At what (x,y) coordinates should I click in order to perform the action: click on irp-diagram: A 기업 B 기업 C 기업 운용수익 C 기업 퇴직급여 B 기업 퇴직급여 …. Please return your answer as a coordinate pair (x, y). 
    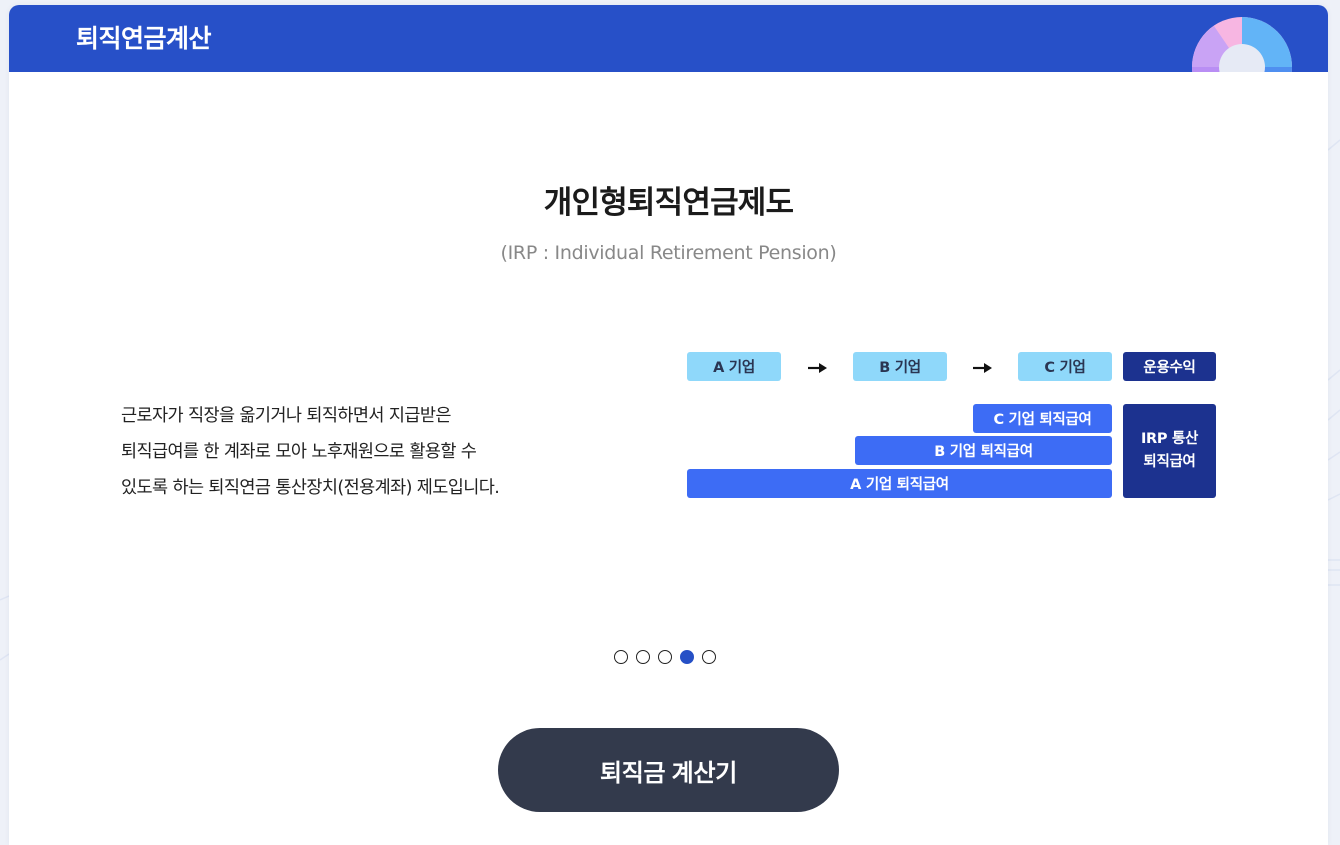
    Looking at the image, I should click on (953, 425).